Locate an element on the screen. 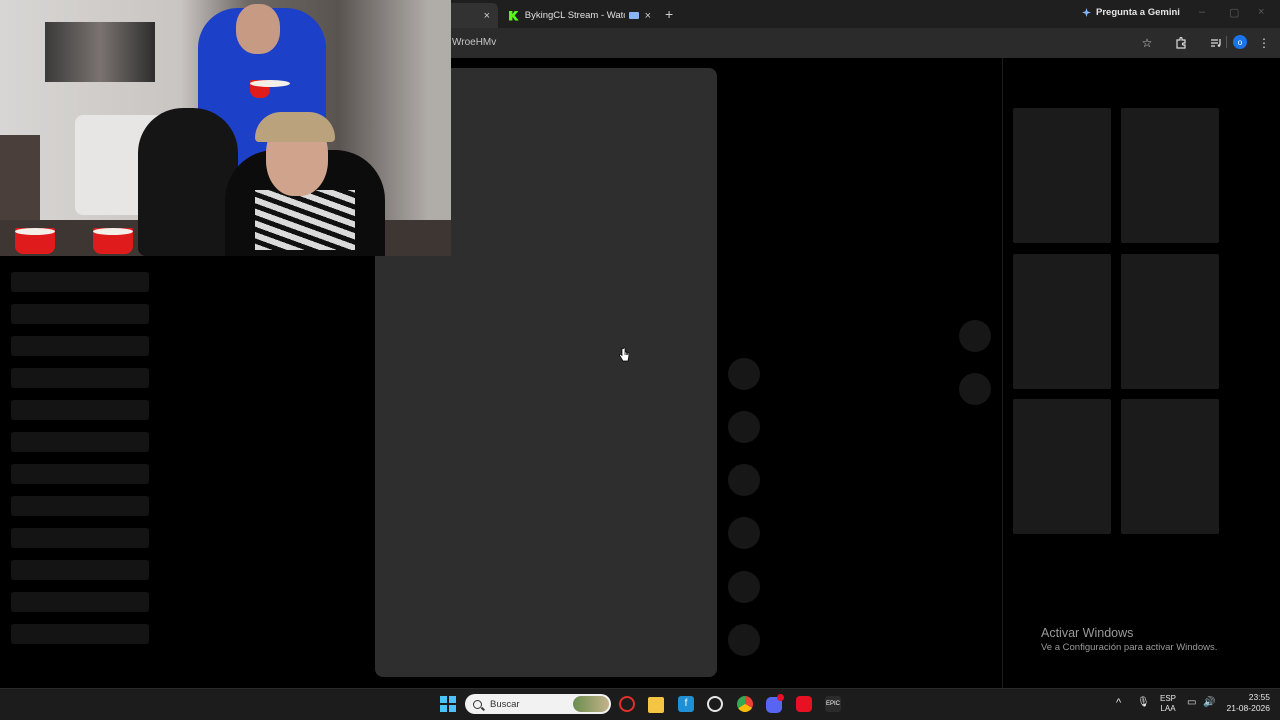  nav-up-button-placeholder is located at coordinates (975, 336).